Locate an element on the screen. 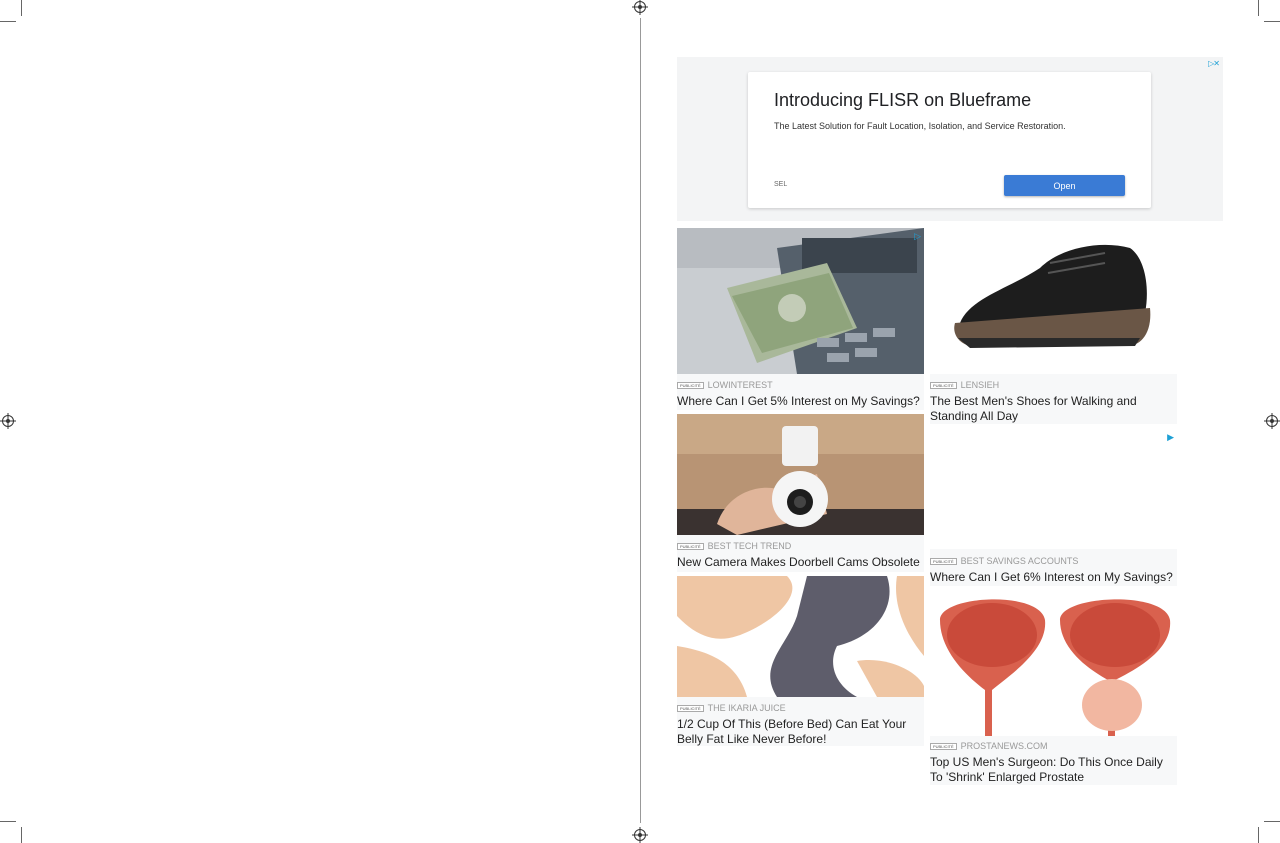 This screenshot has width=1280, height=843. ad-source: LENSIEH is located at coordinates (980, 385).